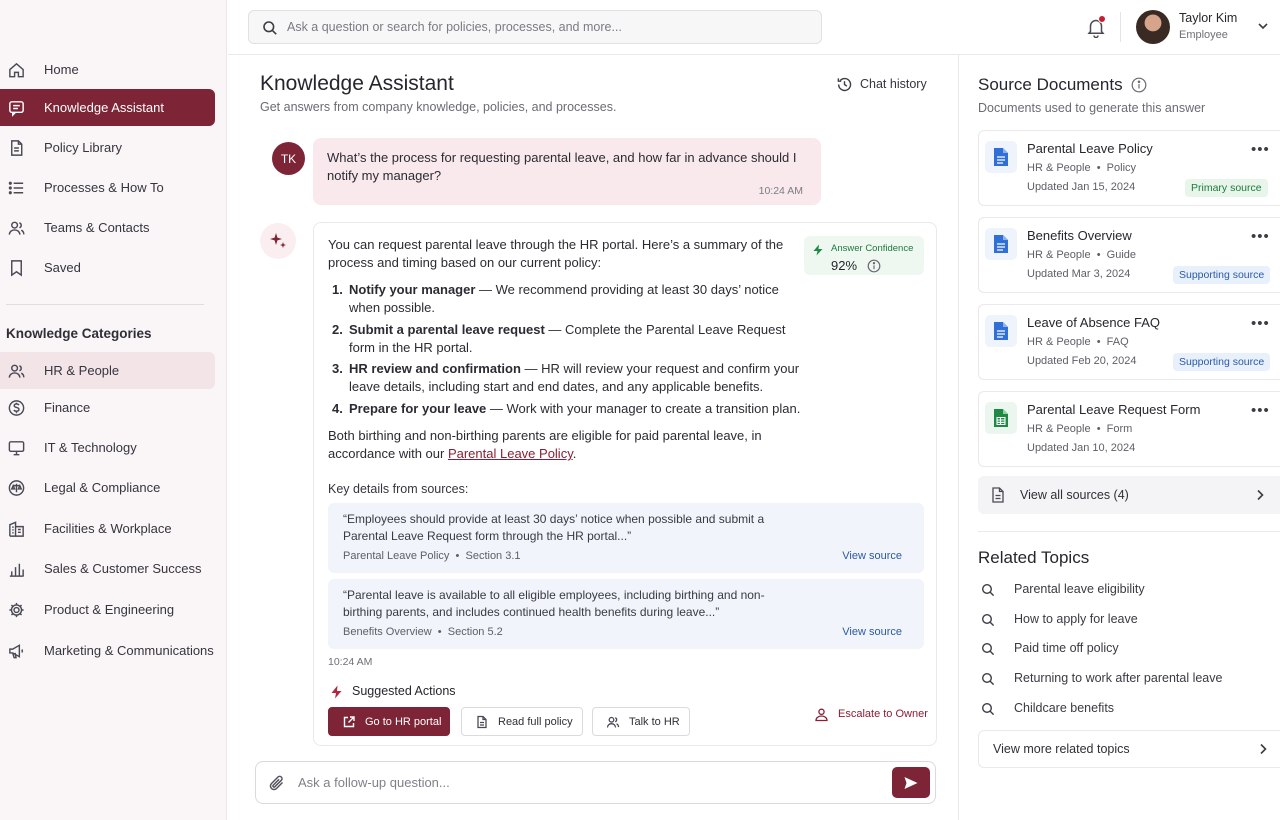 The image size is (1280, 820). Describe the element at coordinates (588, 782) in the screenshot. I see `followup-input` at that location.